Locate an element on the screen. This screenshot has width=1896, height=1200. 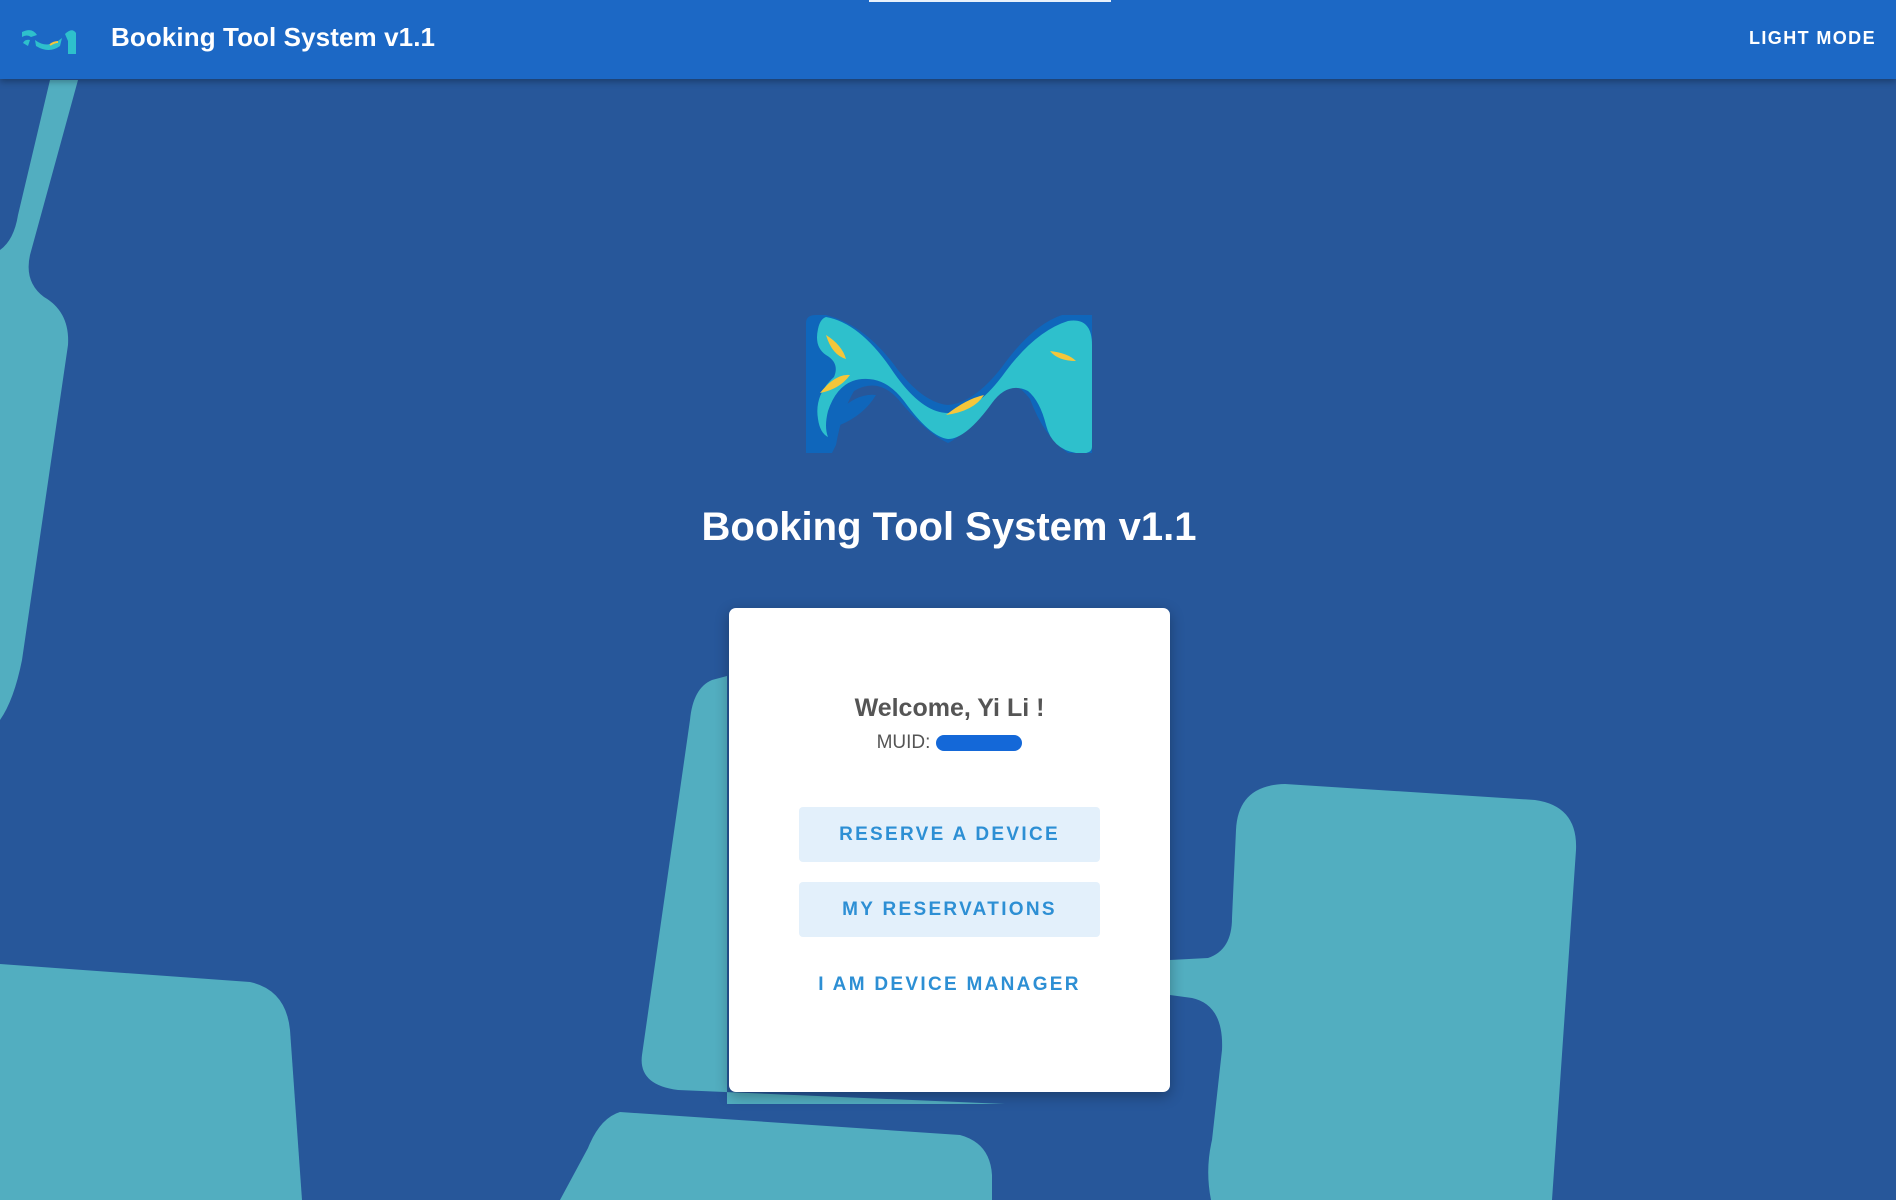
muid-row: MUID: is located at coordinates (949, 743).